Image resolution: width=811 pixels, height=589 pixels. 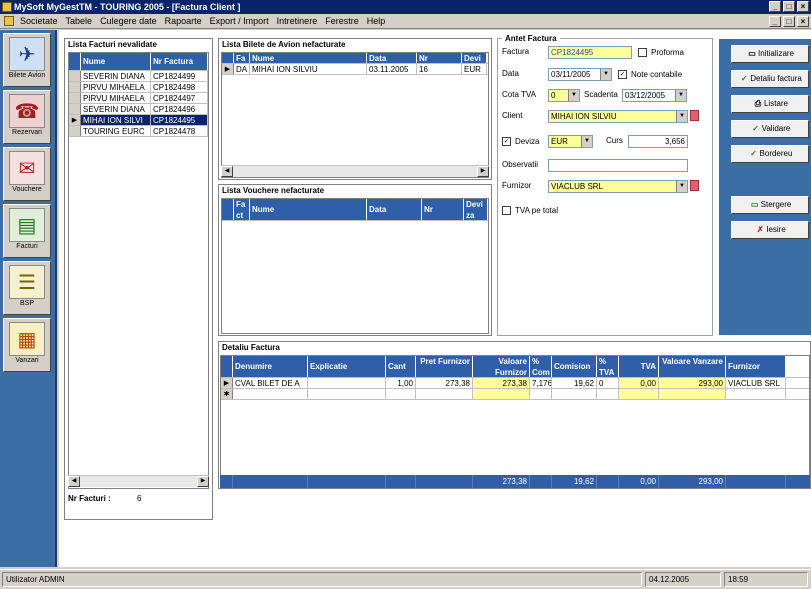 What do you see at coordinates (239, 21) in the screenshot?
I see `menu-export-import: Export / Import` at bounding box center [239, 21].